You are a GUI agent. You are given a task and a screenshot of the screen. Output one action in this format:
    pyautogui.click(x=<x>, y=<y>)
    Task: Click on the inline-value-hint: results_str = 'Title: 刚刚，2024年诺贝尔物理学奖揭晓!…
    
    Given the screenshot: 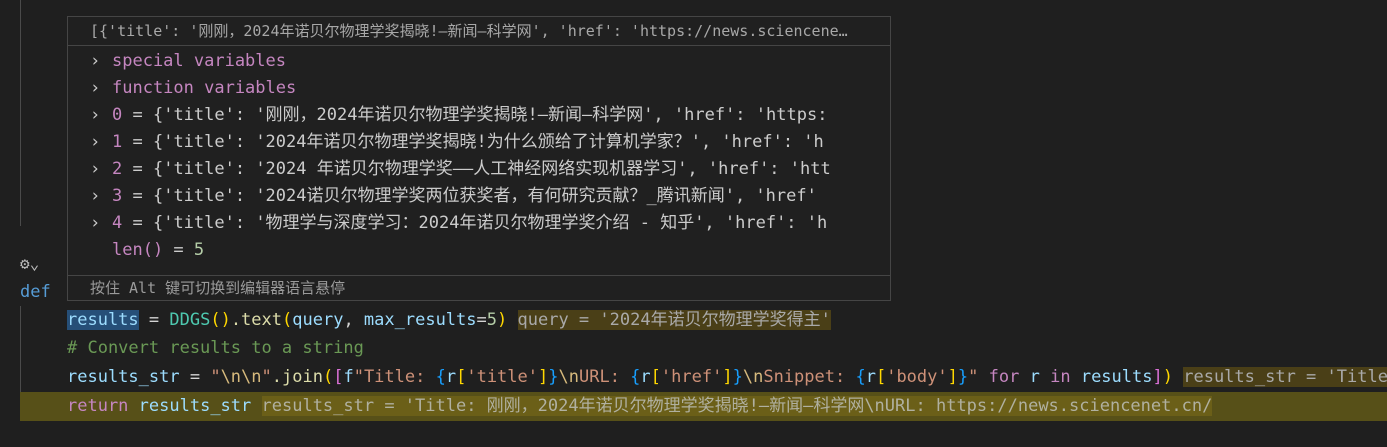 What is the action you would take?
    pyautogui.click(x=737, y=406)
    